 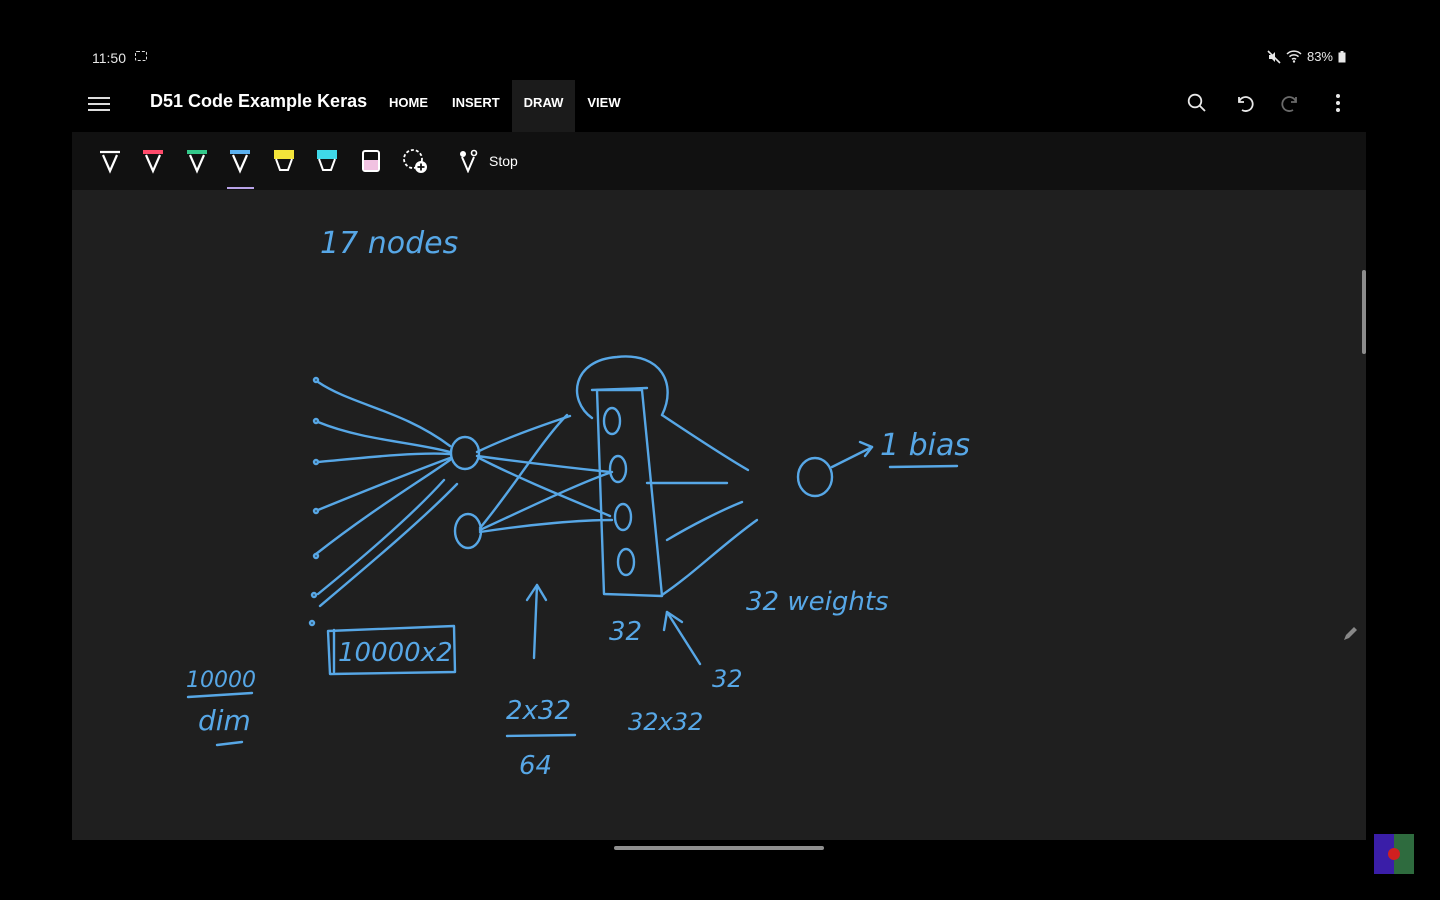 I want to click on status-indicators: 83%, so click(x=1306, y=56).